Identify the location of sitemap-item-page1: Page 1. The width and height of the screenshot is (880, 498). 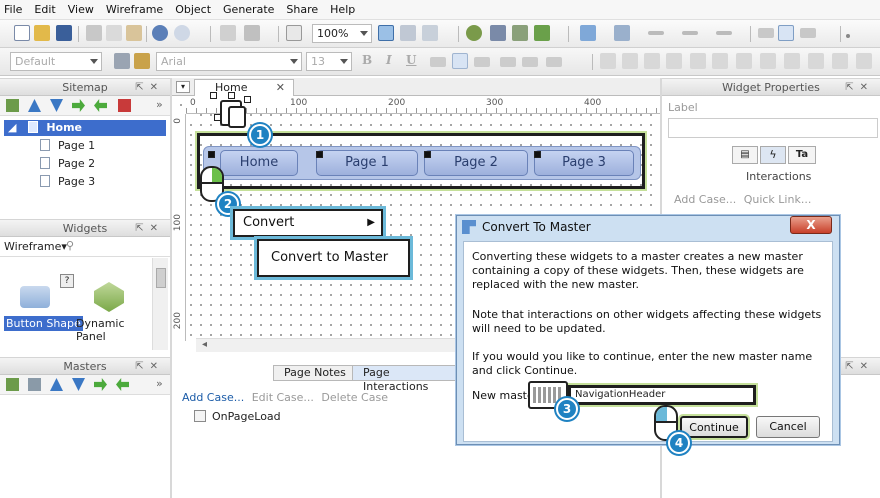
(67, 146).